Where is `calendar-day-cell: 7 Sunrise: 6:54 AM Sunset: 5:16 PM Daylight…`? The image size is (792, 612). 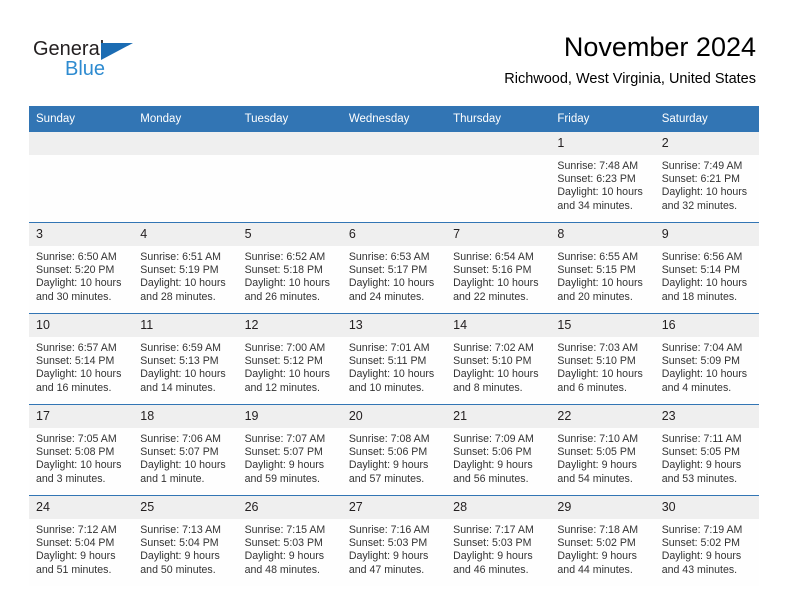 calendar-day-cell: 7 Sunrise: 6:54 AM Sunset: 5:16 PM Daylight… is located at coordinates (498, 268).